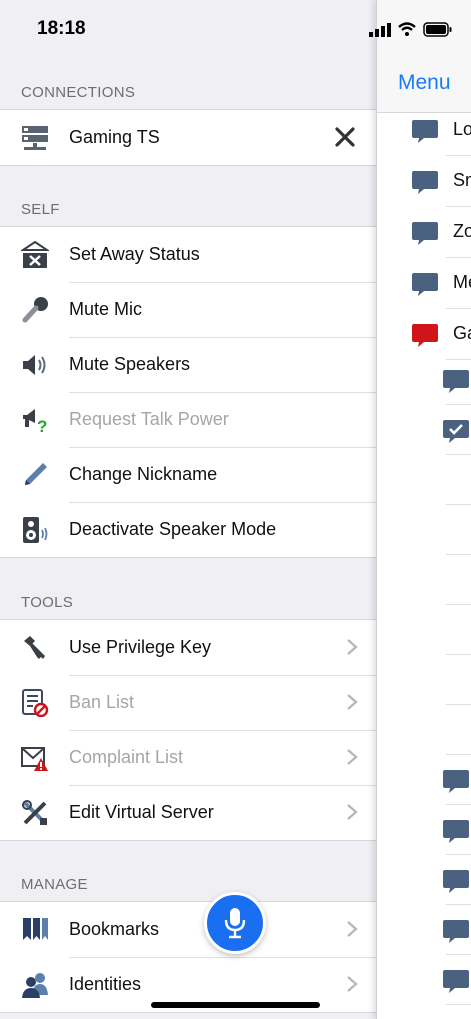 The width and height of the screenshot is (471, 1019). What do you see at coordinates (462, 282) in the screenshot?
I see `channel-name: Me` at bounding box center [462, 282].